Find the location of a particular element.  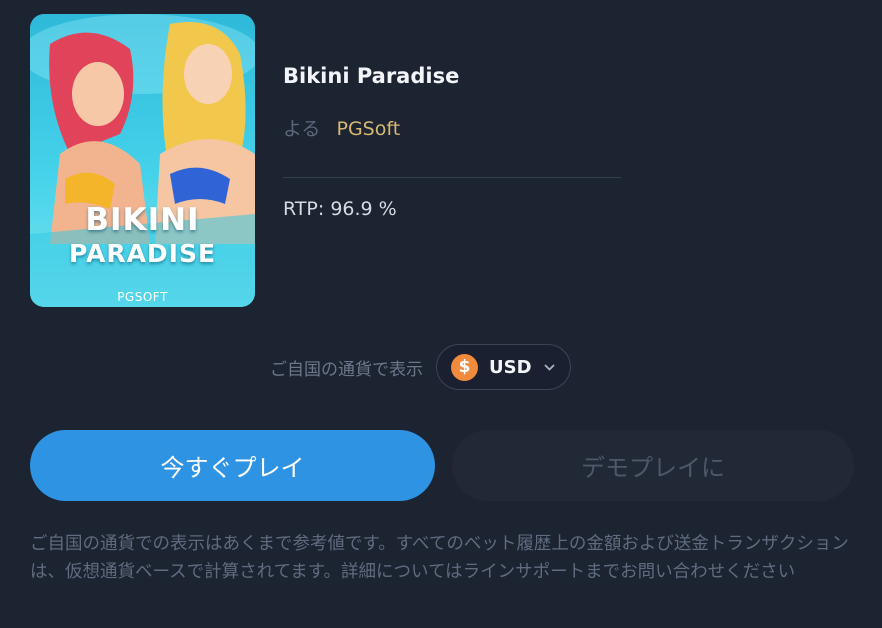

game-thumbnail: BIKINI PARADISE PGSOFT is located at coordinates (142, 160).